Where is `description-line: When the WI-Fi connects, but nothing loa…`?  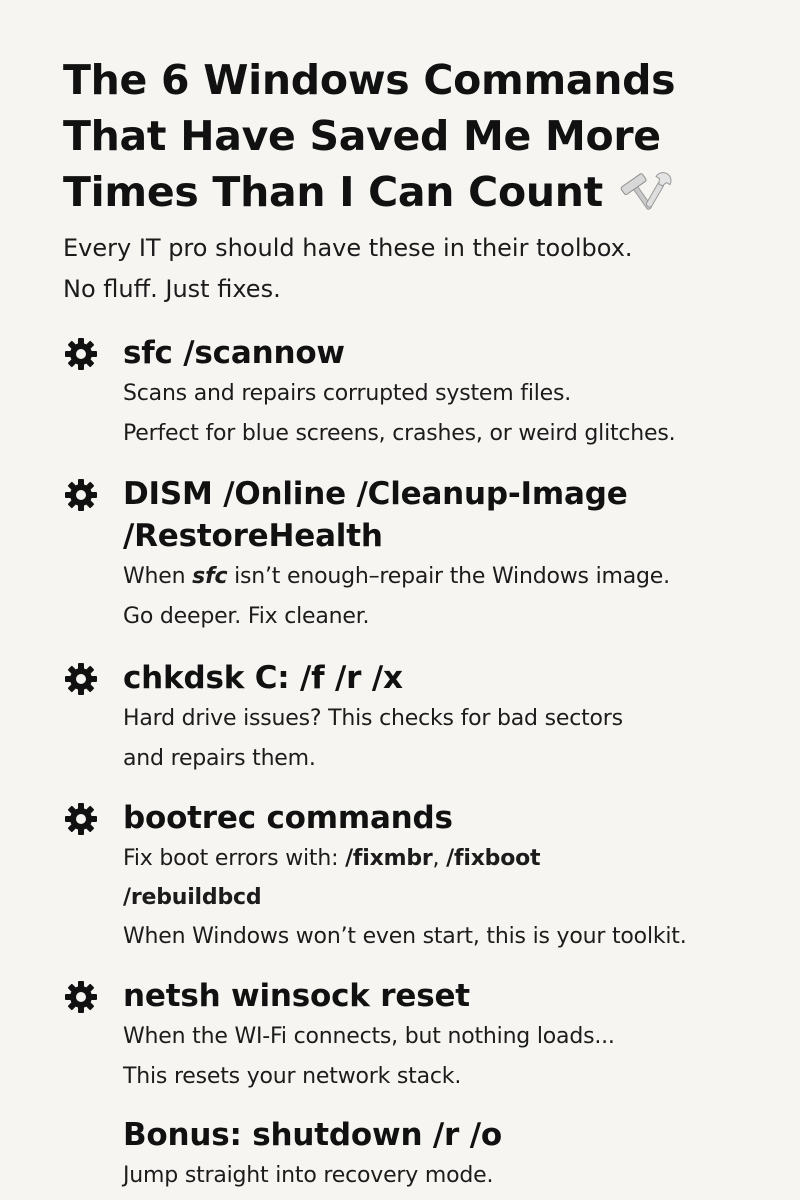
description-line: When the WI-Fi connects, but nothing loa… is located at coordinates (369, 1036).